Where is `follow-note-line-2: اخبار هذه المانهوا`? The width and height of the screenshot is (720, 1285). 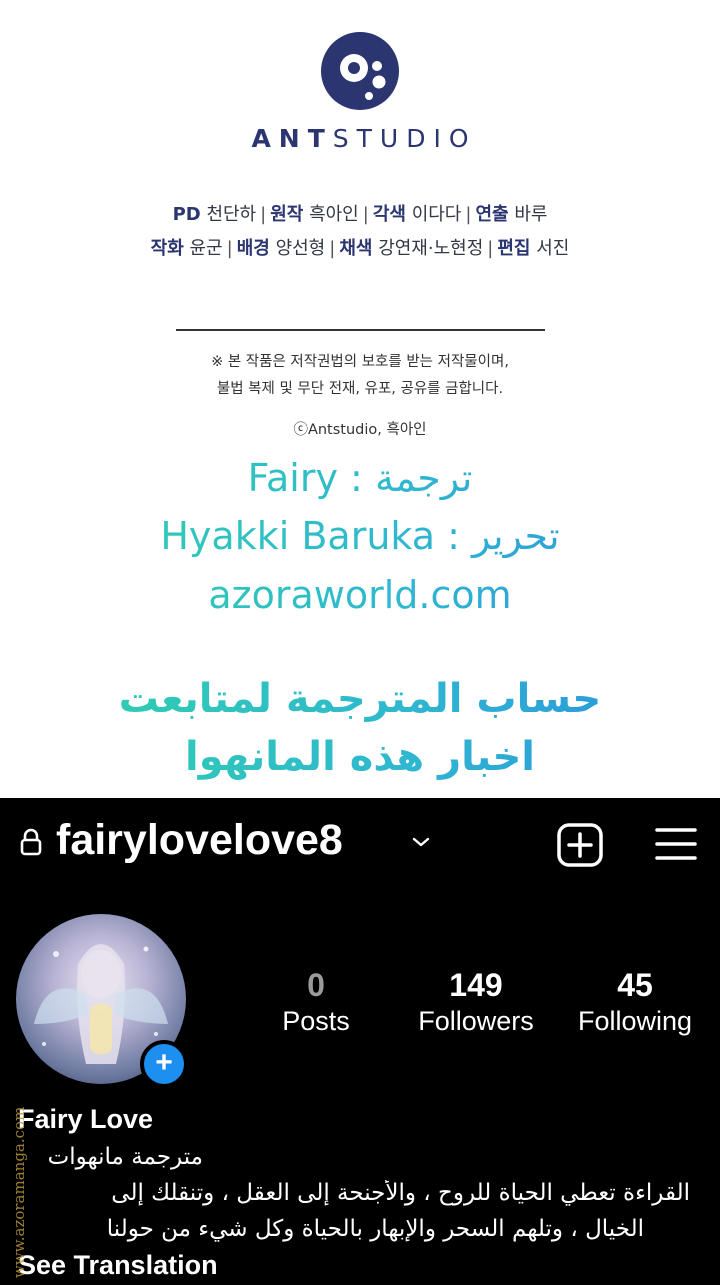 follow-note-line-2: اخبار هذه المانهوا is located at coordinates (360, 757).